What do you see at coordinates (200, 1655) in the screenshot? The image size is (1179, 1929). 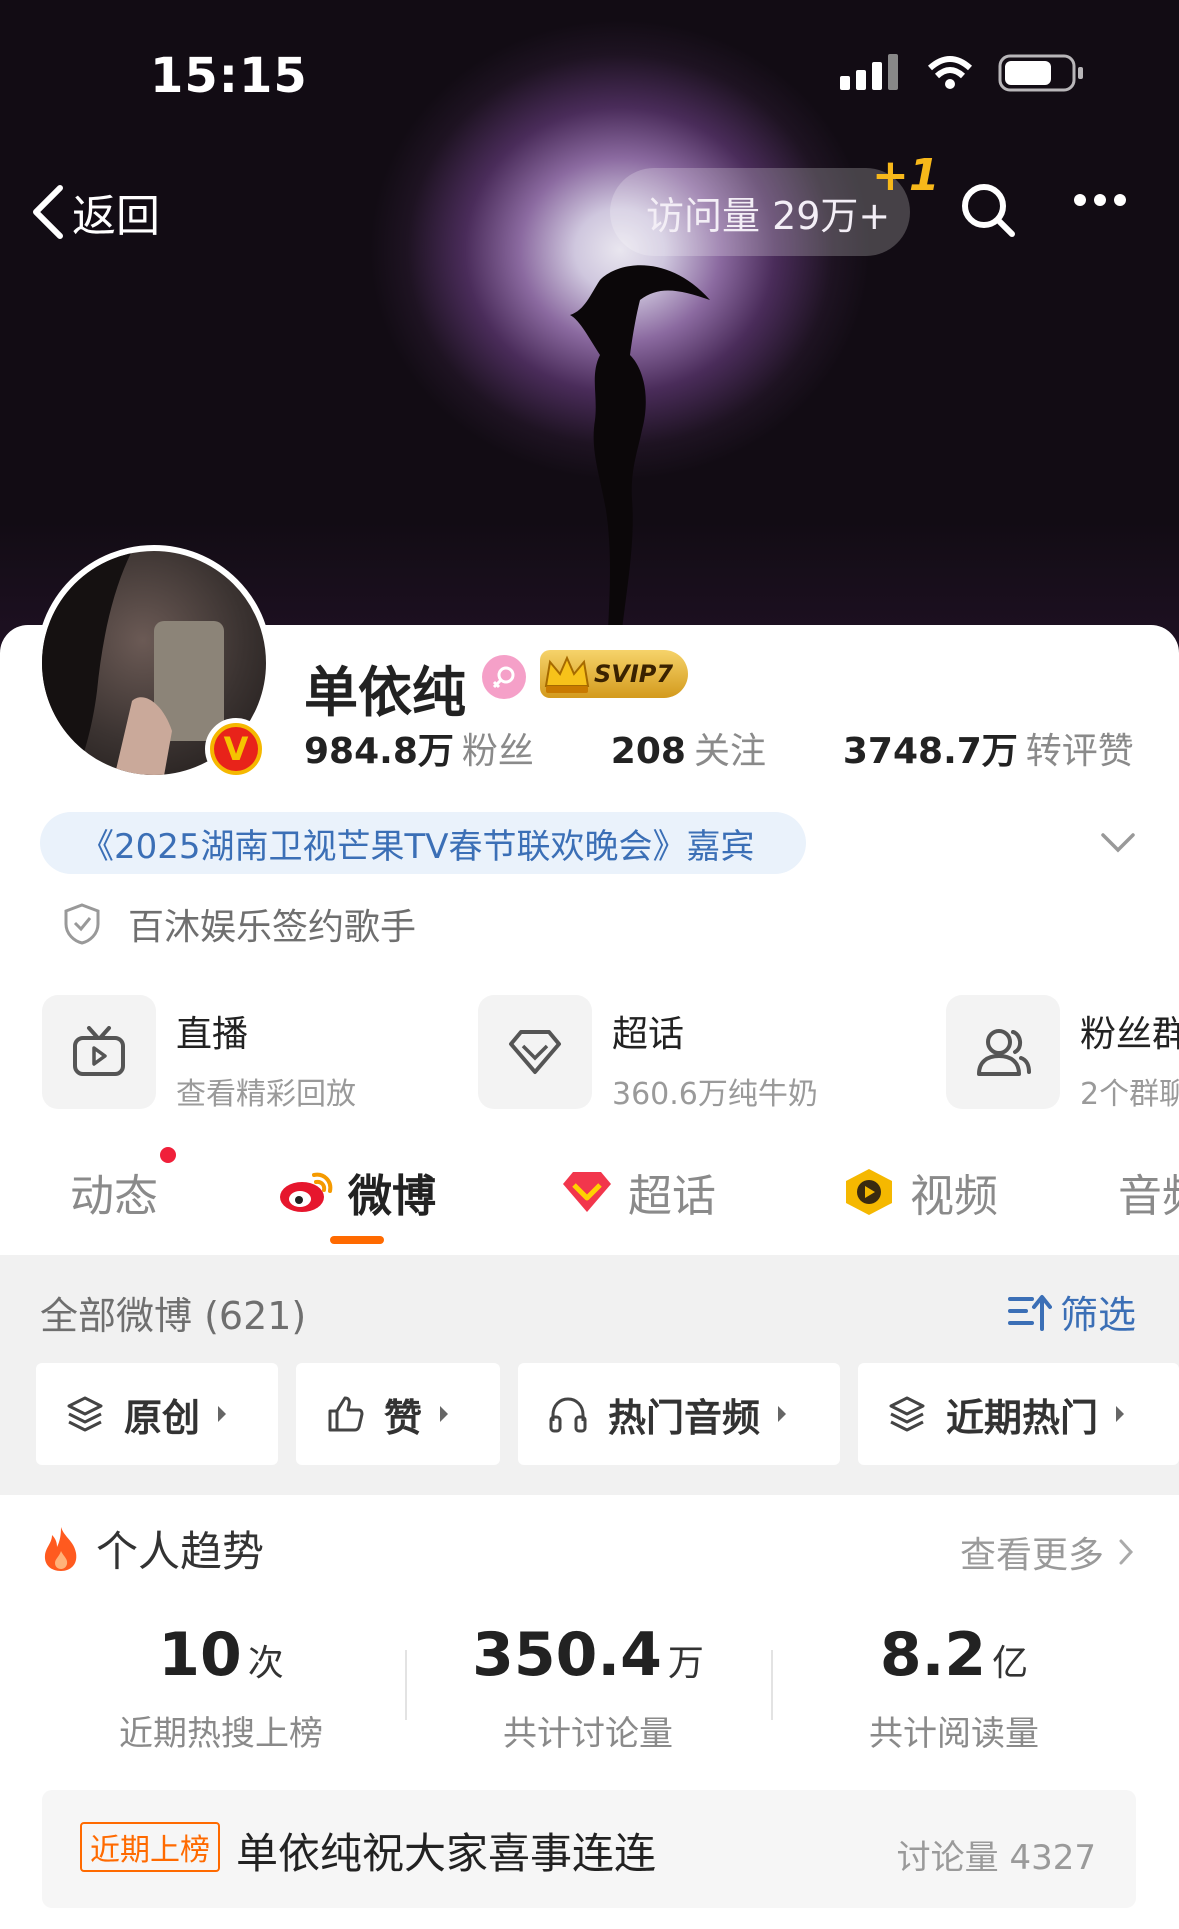 I see `metric-hot-search-value: 10` at bounding box center [200, 1655].